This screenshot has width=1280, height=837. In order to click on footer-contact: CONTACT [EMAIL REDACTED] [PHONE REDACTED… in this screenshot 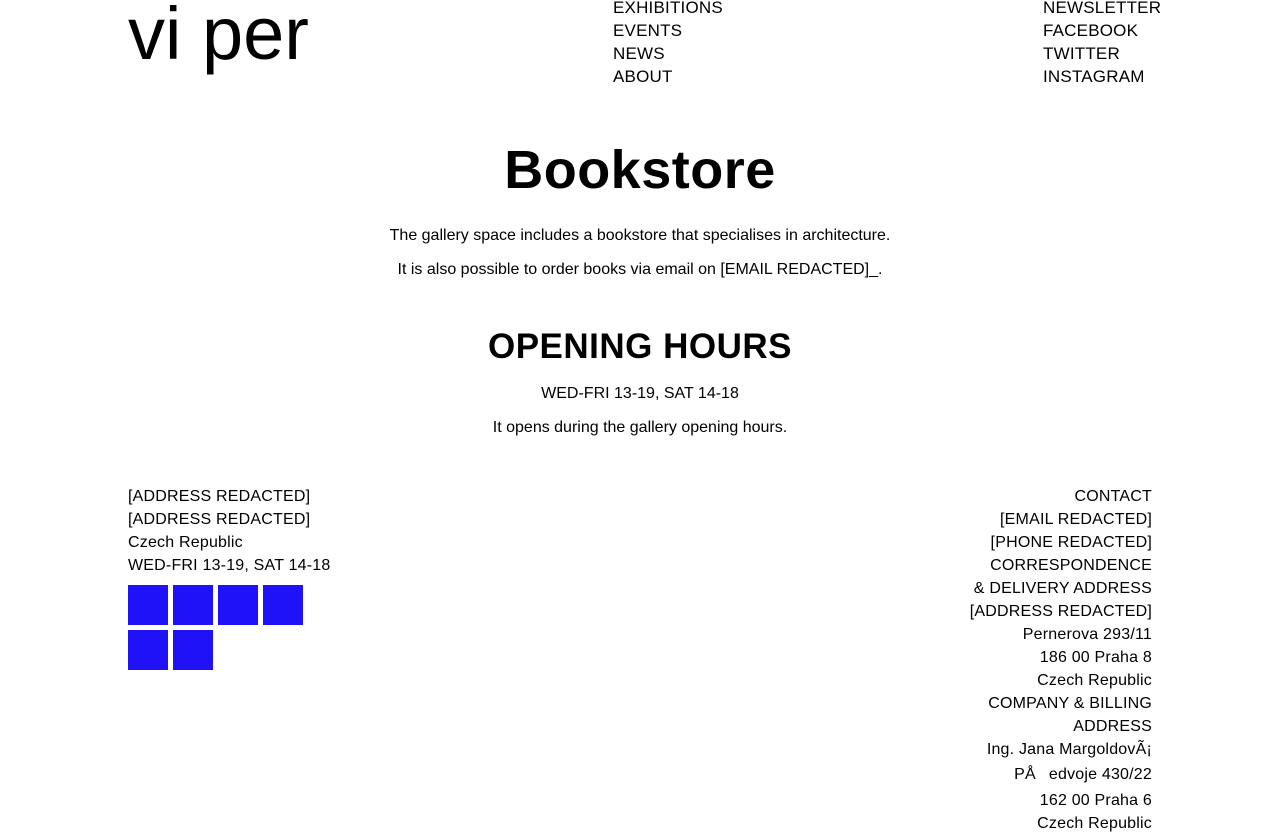, I will do `click(1061, 660)`.